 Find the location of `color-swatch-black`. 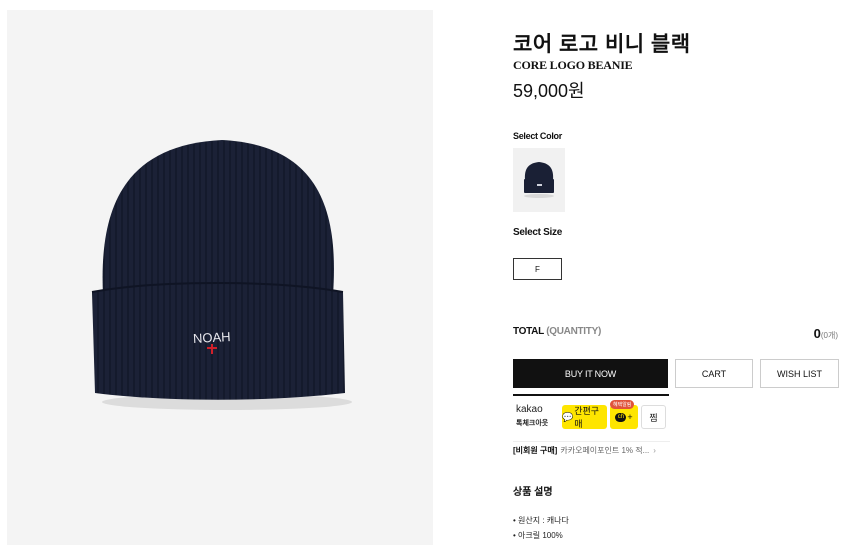

color-swatch-black is located at coordinates (539, 180).